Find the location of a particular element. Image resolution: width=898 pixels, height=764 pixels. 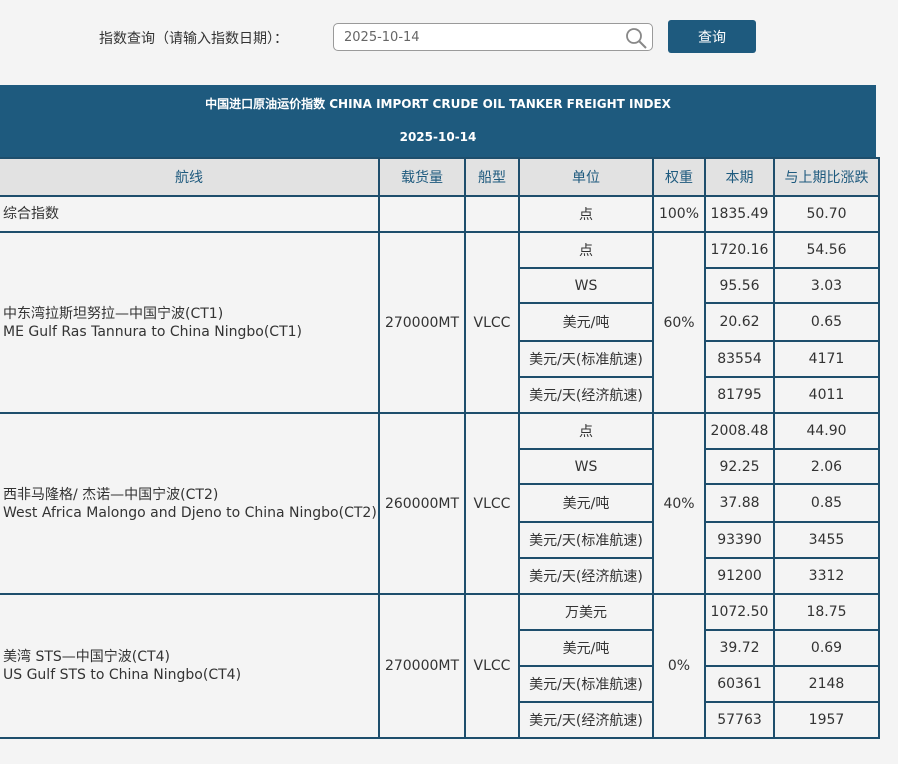

route-name-cn: 美湾 STS—中国宁波(CT4) is located at coordinates (86, 657).